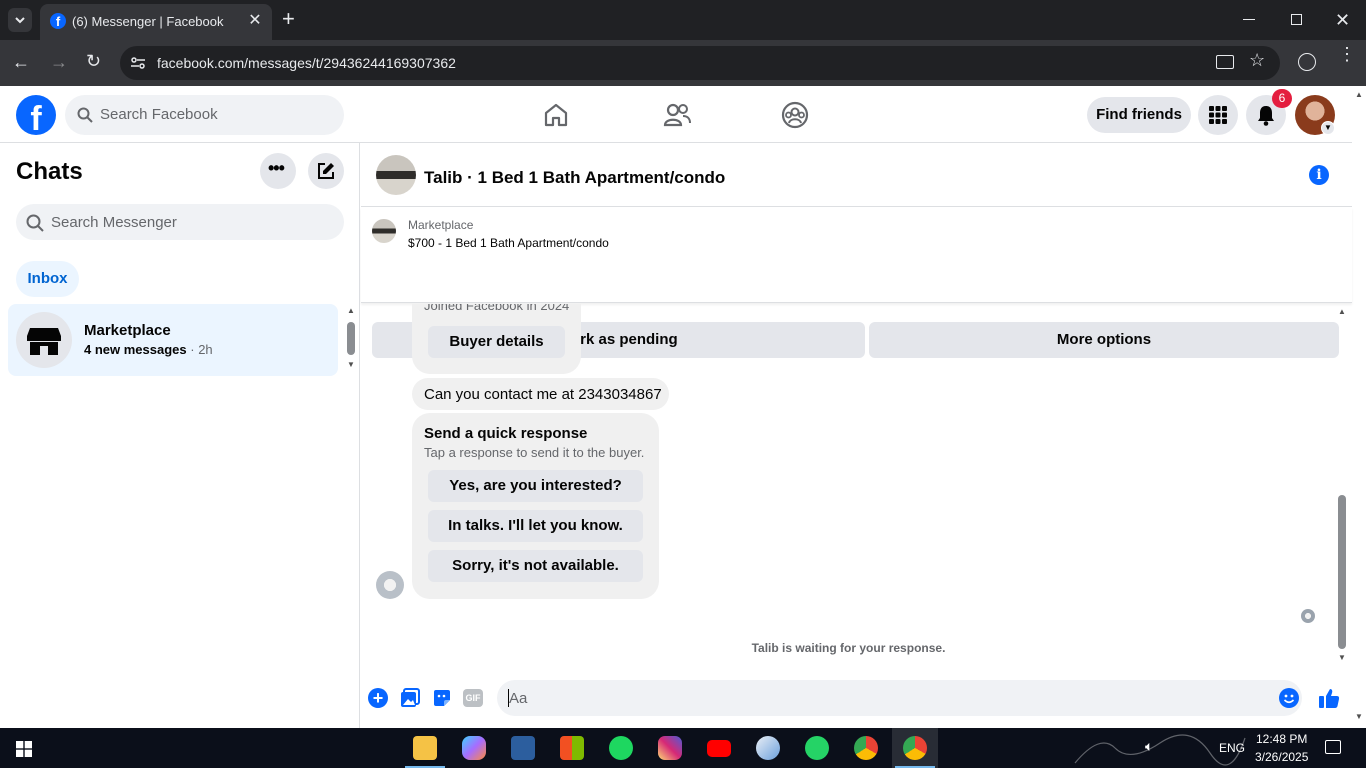 The image size is (1366, 768). What do you see at coordinates (127, 330) in the screenshot?
I see `chat-name: Marketplace` at bounding box center [127, 330].